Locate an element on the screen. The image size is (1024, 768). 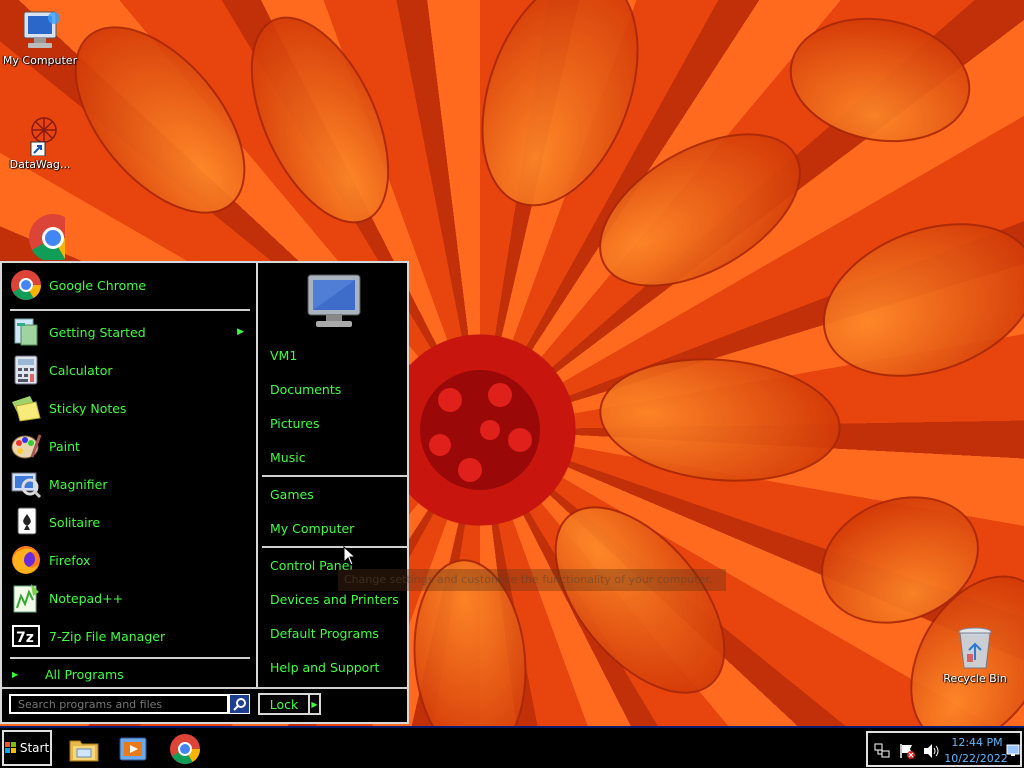
program-calculator: Calculator is located at coordinates (130, 370).